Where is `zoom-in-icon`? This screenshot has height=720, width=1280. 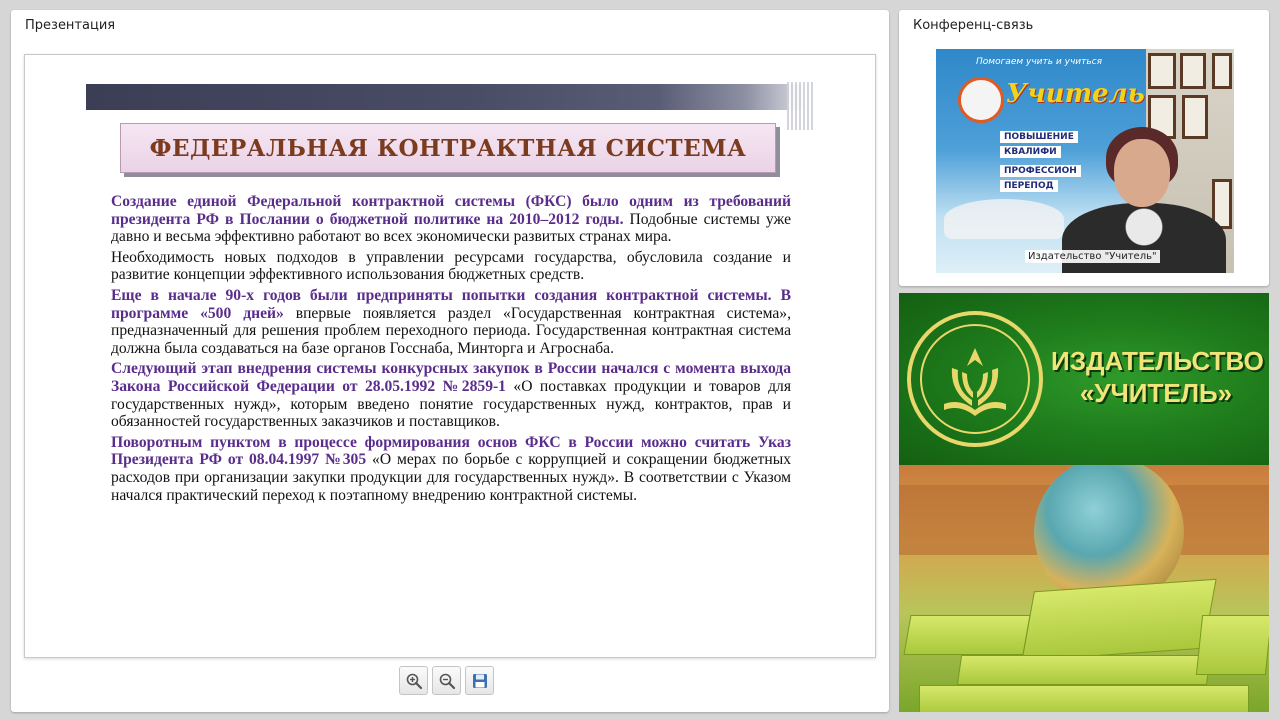
zoom-in-icon is located at coordinates (414, 681).